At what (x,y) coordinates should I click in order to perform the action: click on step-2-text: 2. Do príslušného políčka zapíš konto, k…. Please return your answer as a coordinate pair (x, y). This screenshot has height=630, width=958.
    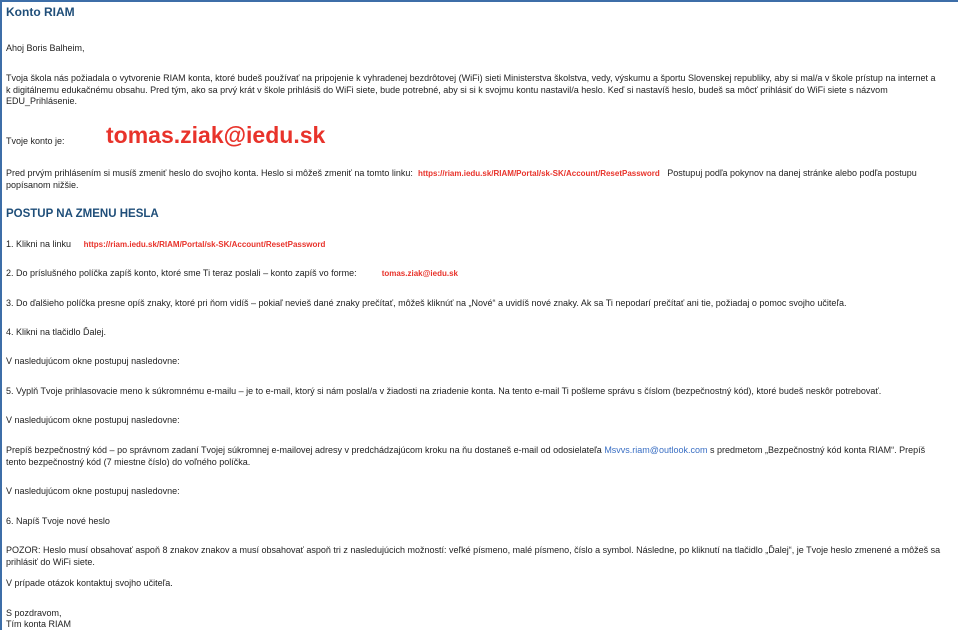
    Looking at the image, I should click on (181, 273).